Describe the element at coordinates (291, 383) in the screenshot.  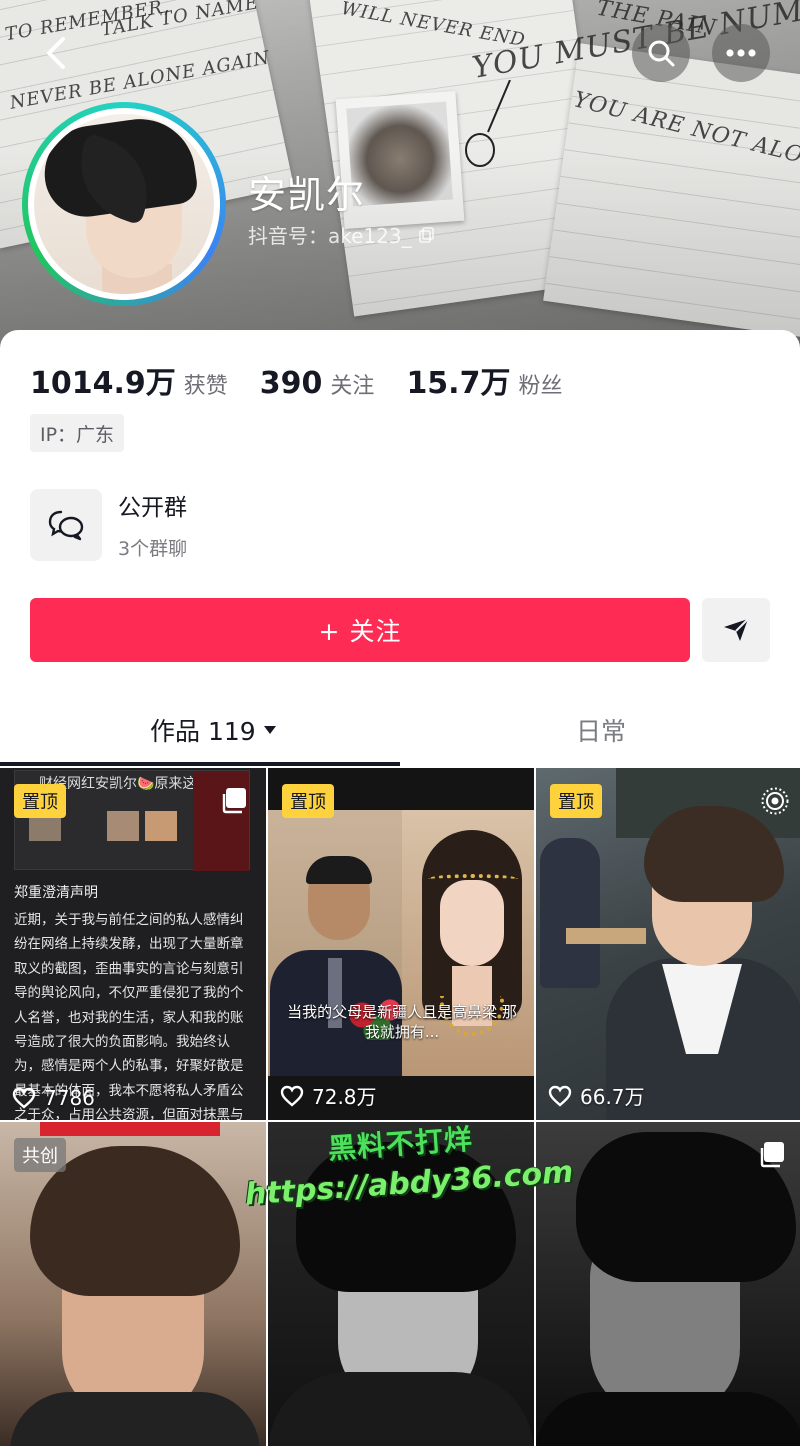
I see `stat-following-value: 390` at that location.